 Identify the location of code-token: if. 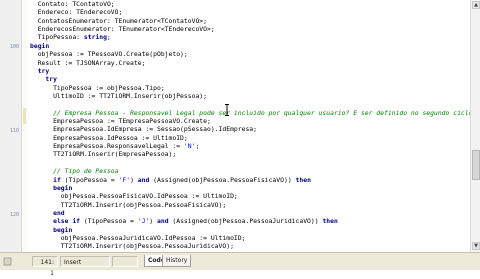
(57, 179).